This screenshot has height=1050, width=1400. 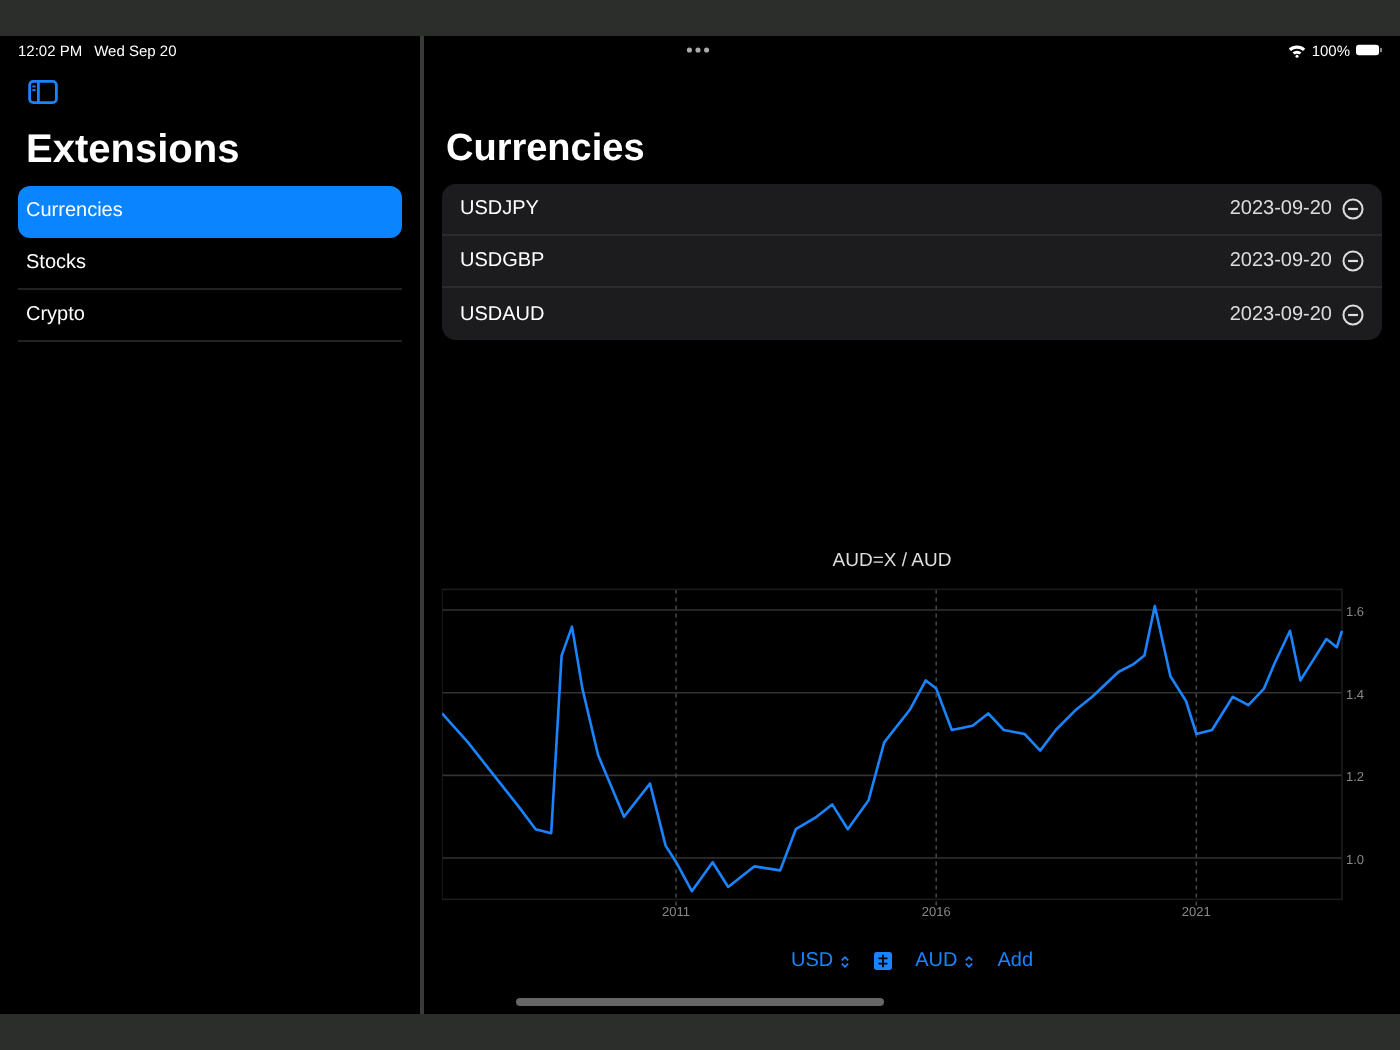 What do you see at coordinates (499, 209) in the screenshot?
I see `symbol-label: USDJPY` at bounding box center [499, 209].